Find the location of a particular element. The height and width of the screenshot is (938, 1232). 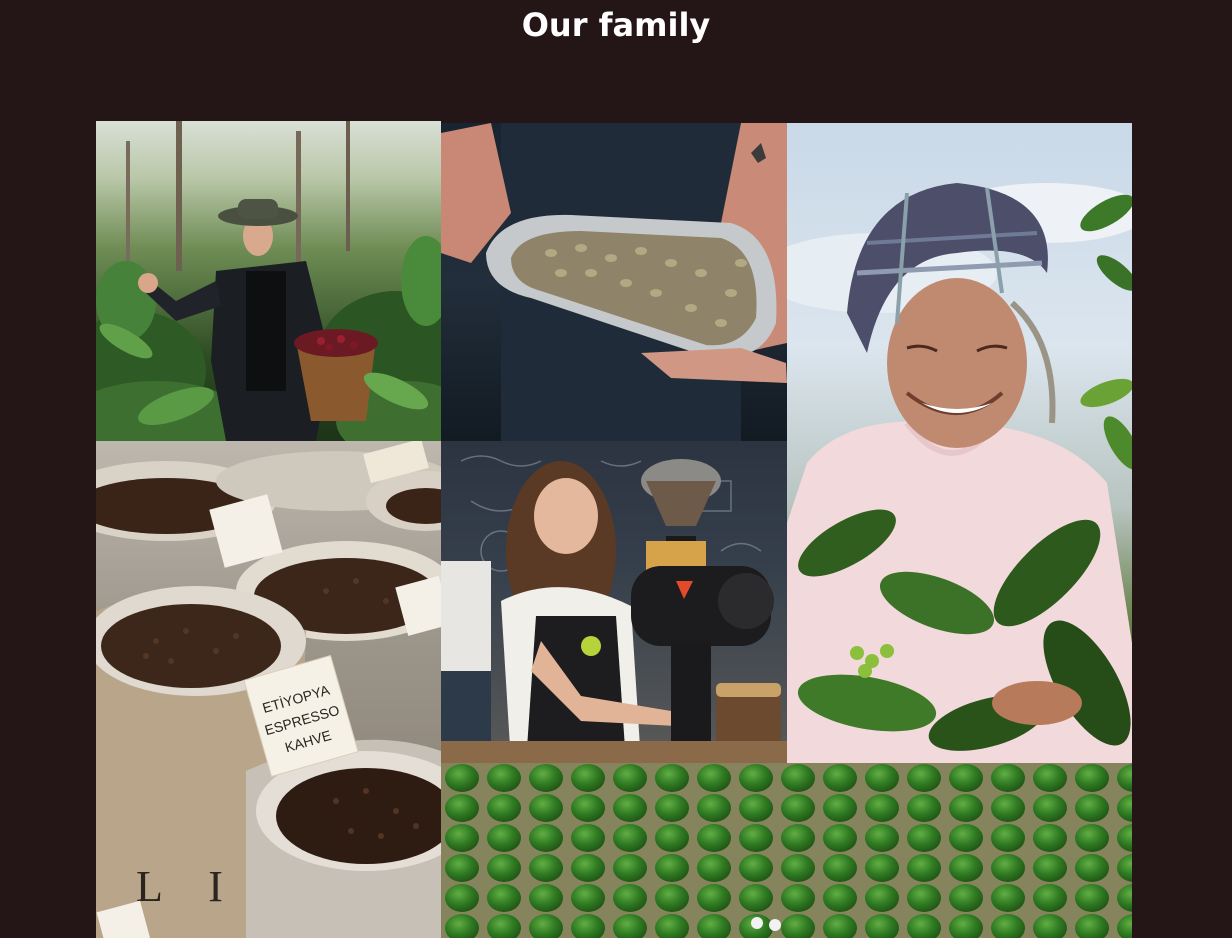

gallery-photo-coffee-sacks: L I ETİYOPYA ESPRESSO KAHVE is located at coordinates (268, 689).